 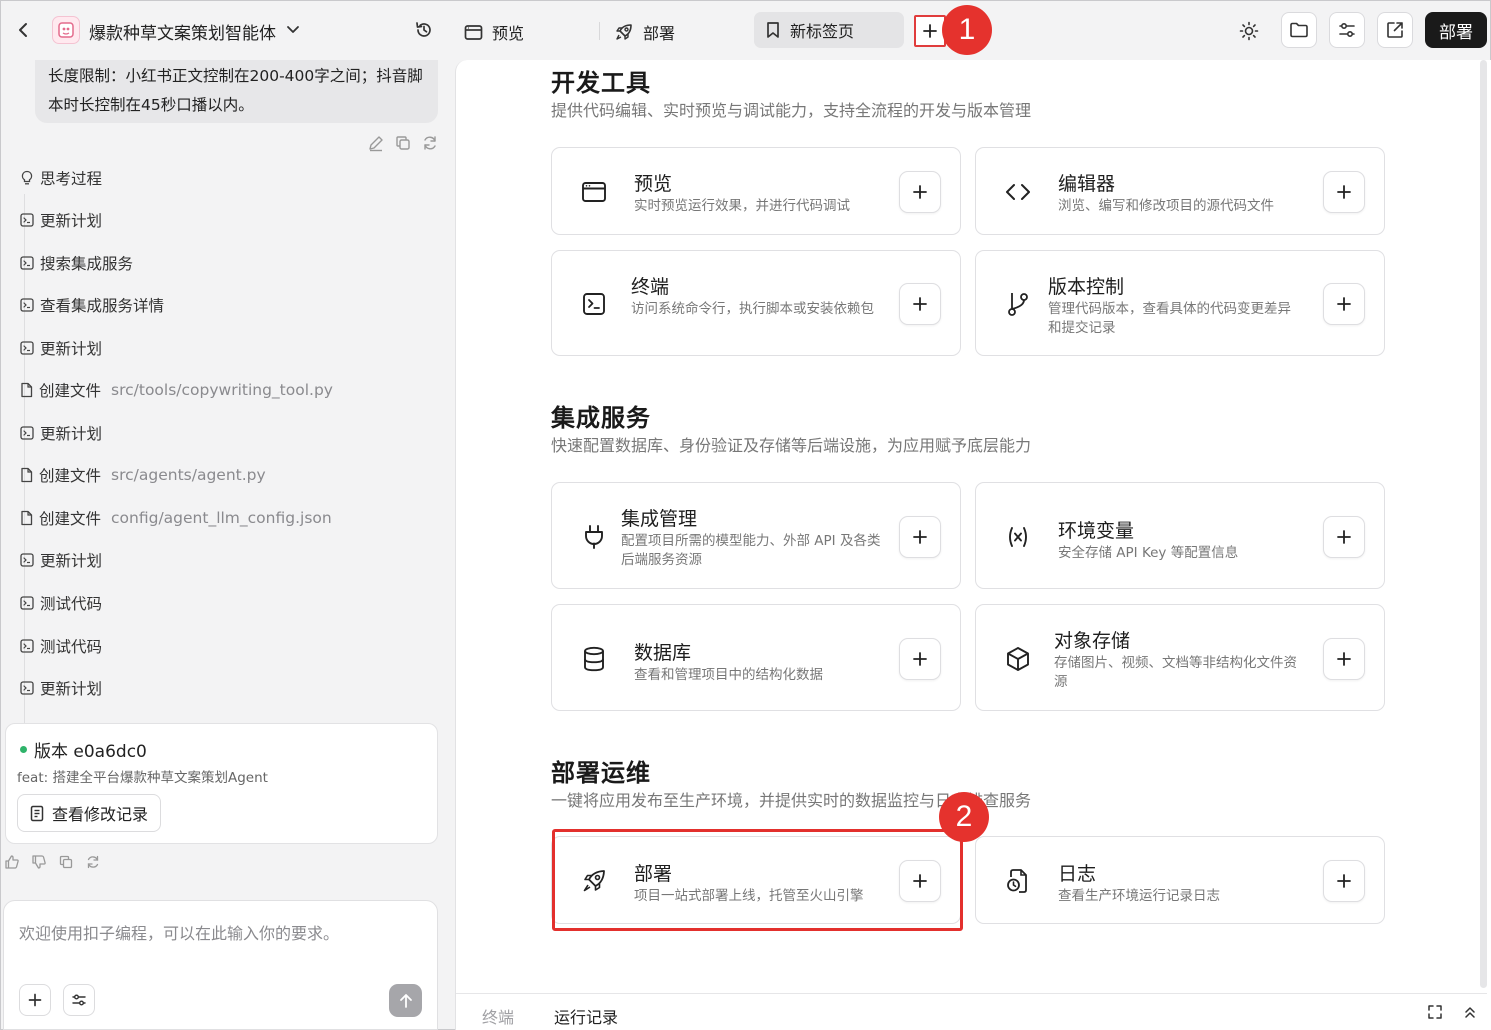 What do you see at coordinates (756, 191) in the screenshot?
I see `tool-card: 预览 实时预览运行效果，并进行代码调试` at bounding box center [756, 191].